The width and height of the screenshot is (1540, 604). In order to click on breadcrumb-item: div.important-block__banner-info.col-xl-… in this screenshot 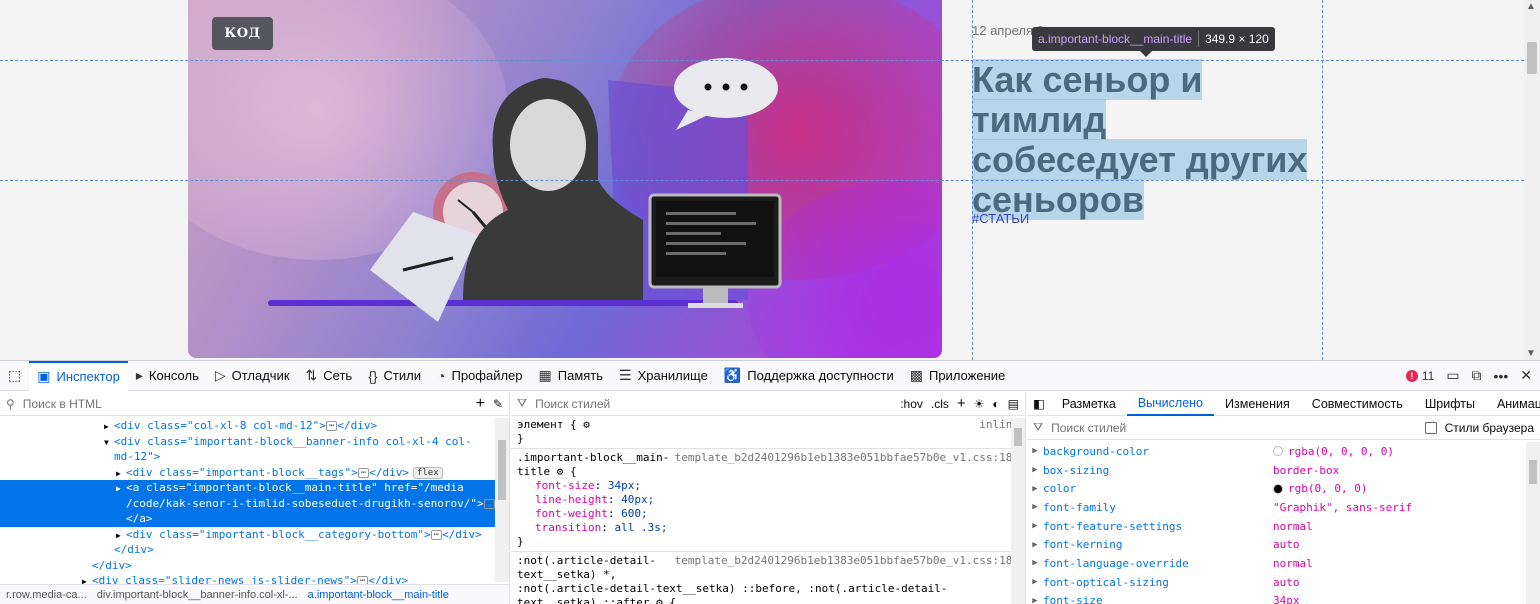, I will do `click(197, 595)`.